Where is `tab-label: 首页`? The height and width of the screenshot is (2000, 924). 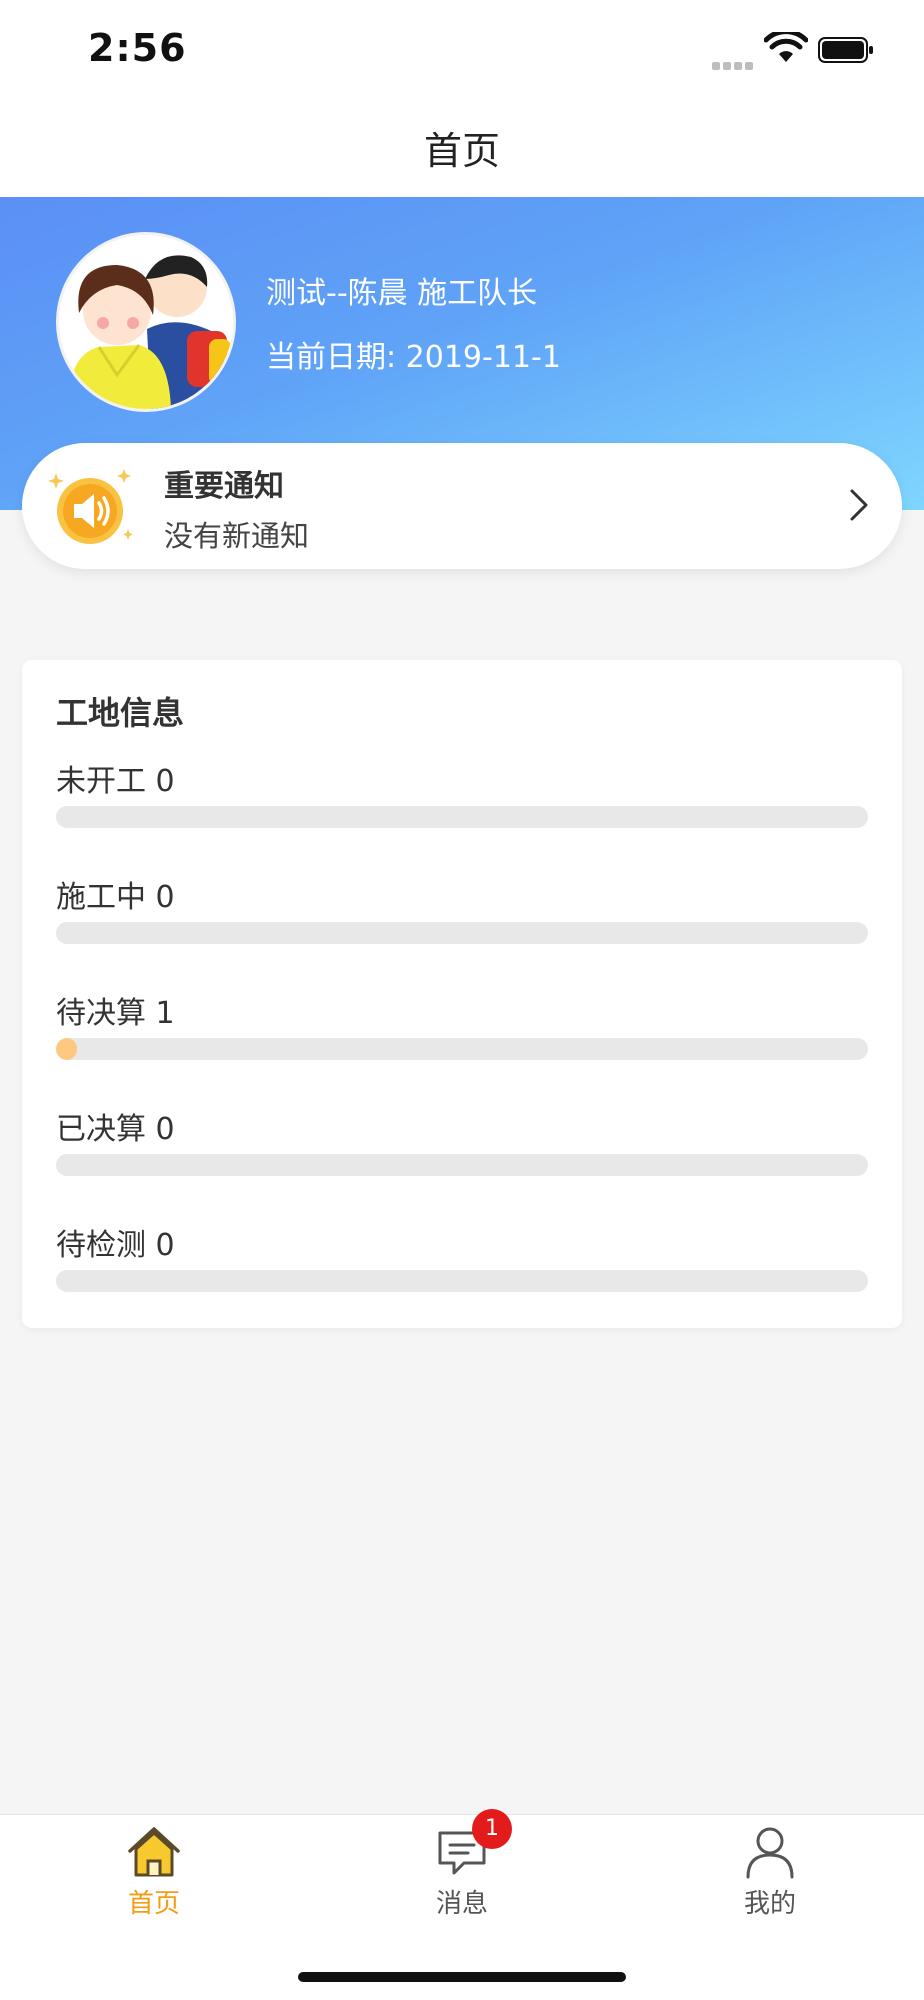 tab-label: 首页 is located at coordinates (153, 1904).